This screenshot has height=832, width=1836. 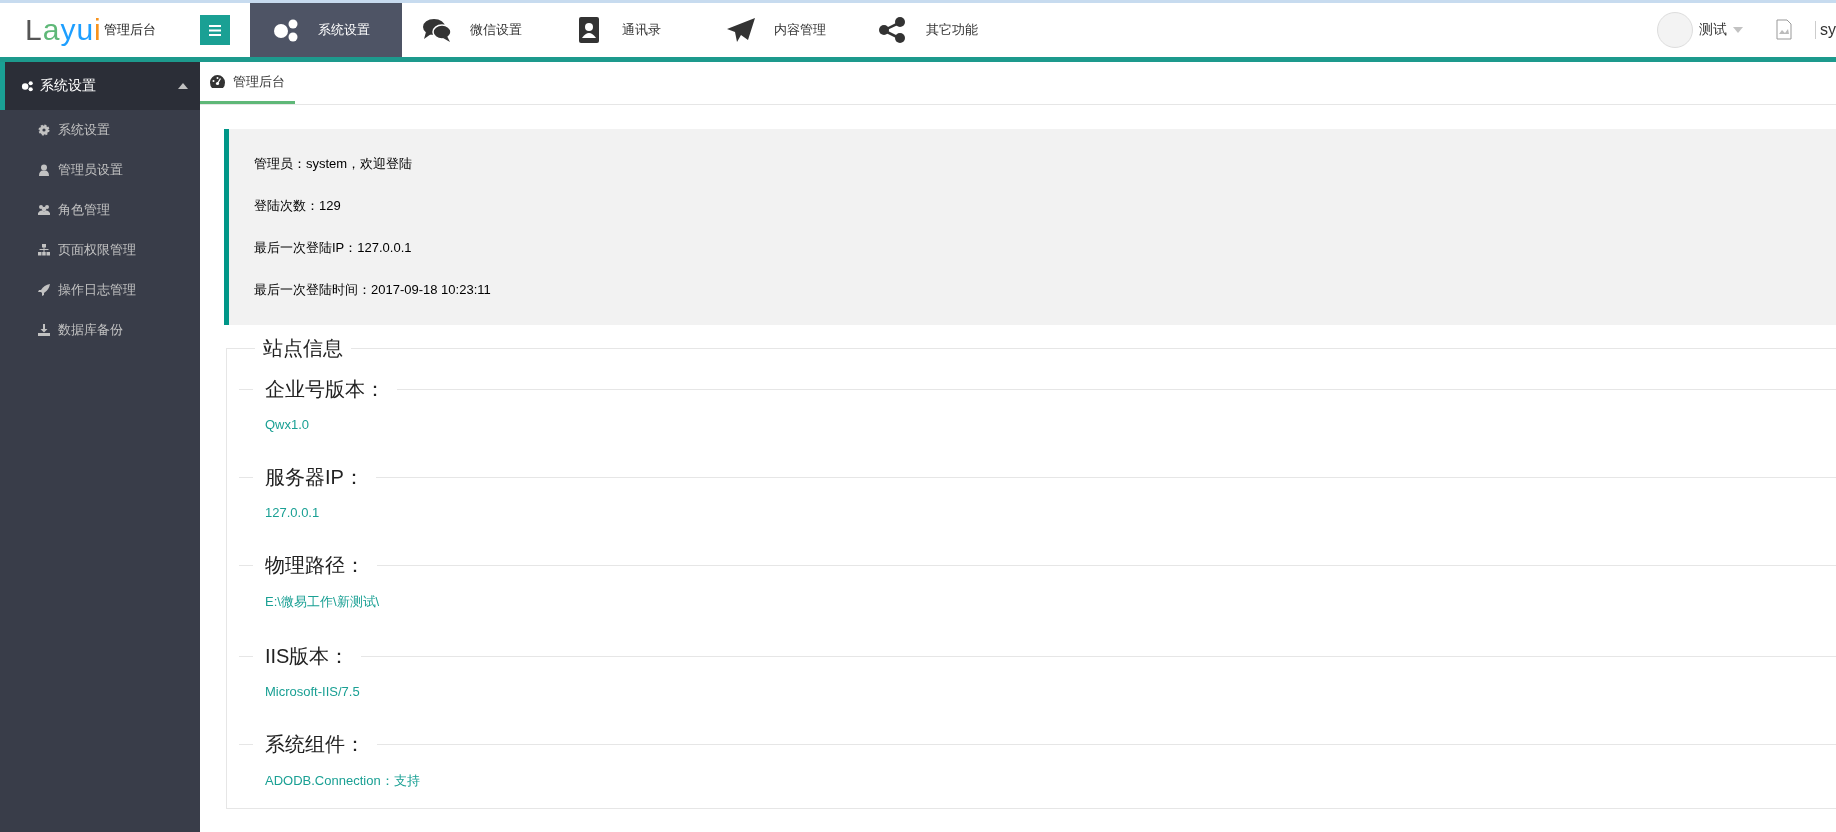 What do you see at coordinates (44, 330) in the screenshot?
I see `download-icon` at bounding box center [44, 330].